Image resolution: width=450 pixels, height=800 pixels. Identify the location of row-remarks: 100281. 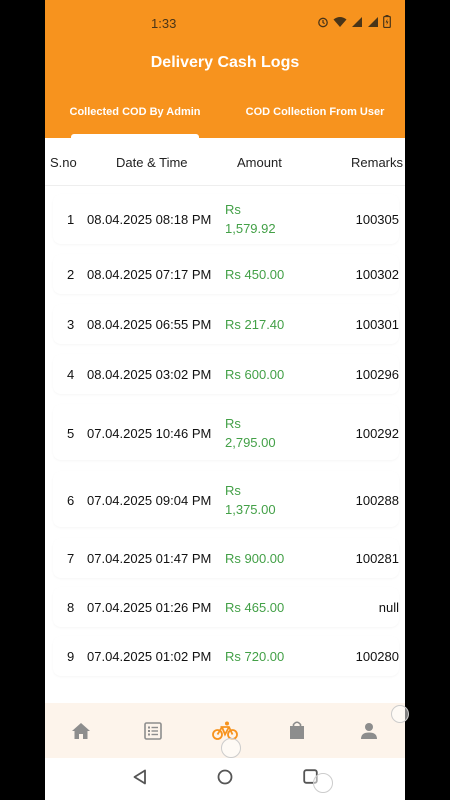
(377, 558).